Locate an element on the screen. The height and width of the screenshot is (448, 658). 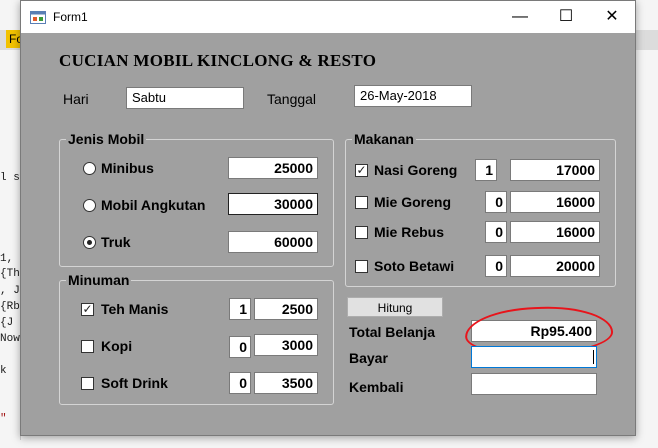
soft-drink-qty: 0 is located at coordinates (240, 383).